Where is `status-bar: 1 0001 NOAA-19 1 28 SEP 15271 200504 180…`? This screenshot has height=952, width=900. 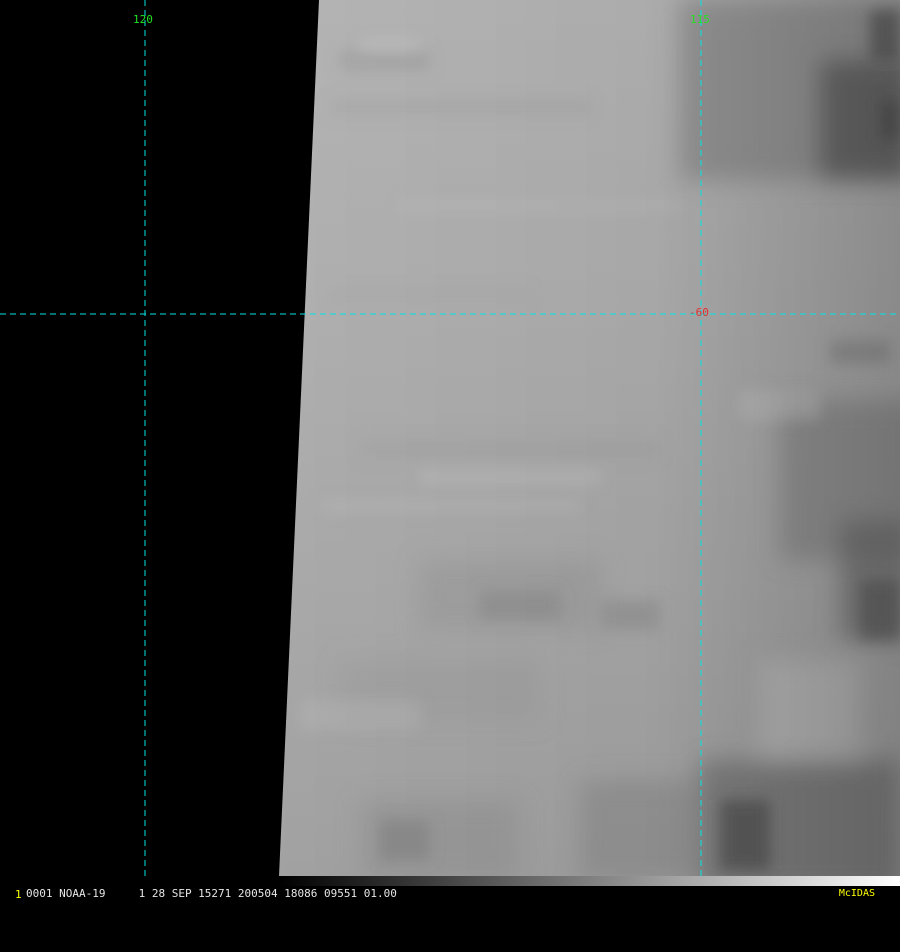 status-bar: 1 0001 NOAA-19 1 28 SEP 15271 200504 180… is located at coordinates (450, 888).